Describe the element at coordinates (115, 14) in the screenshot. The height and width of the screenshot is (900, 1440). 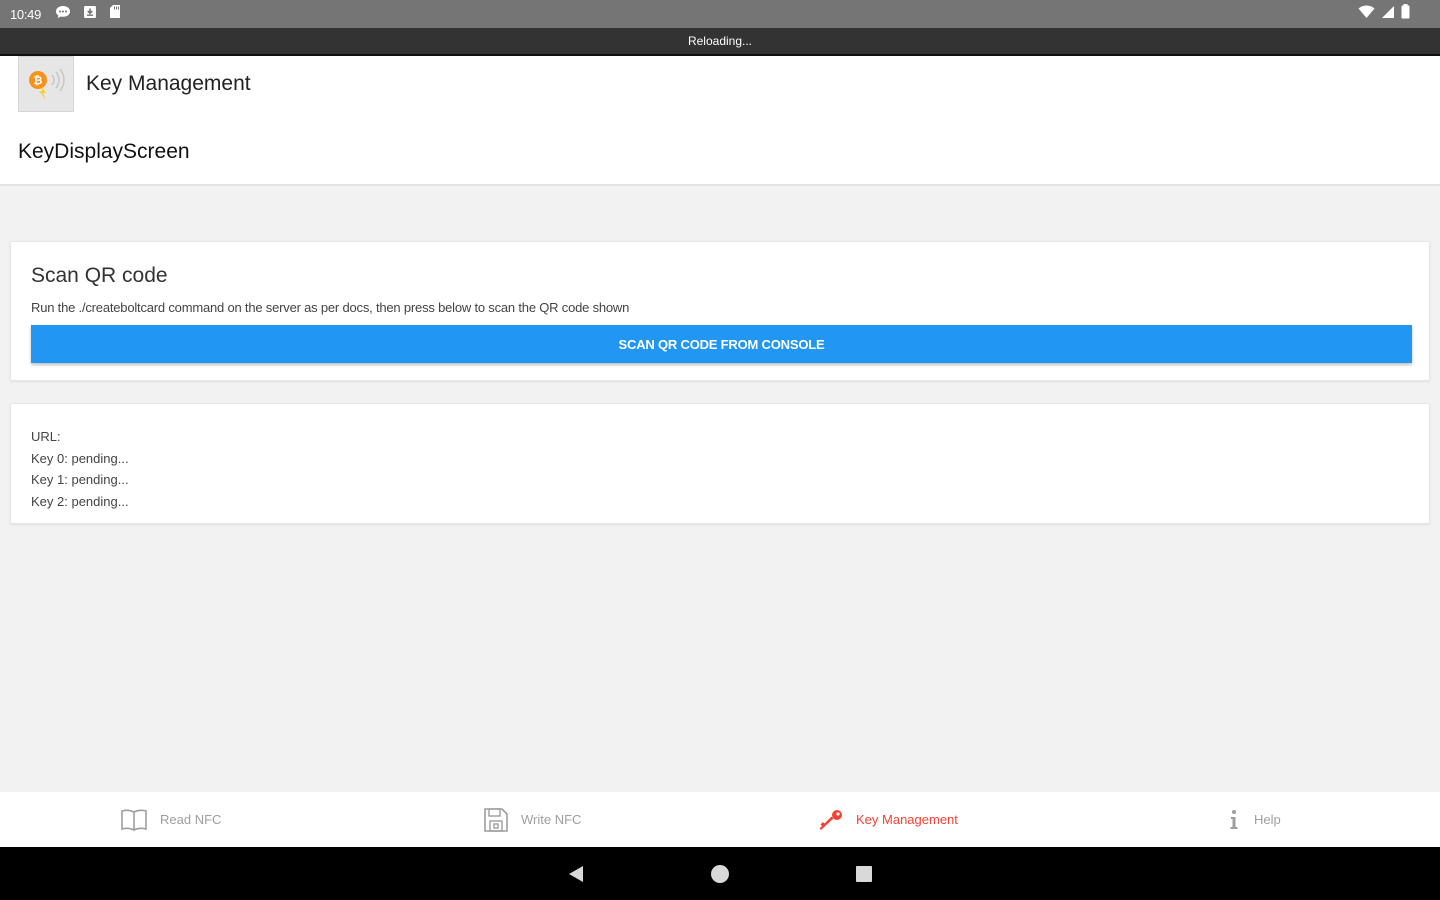
I see `sd-card-icon` at that location.